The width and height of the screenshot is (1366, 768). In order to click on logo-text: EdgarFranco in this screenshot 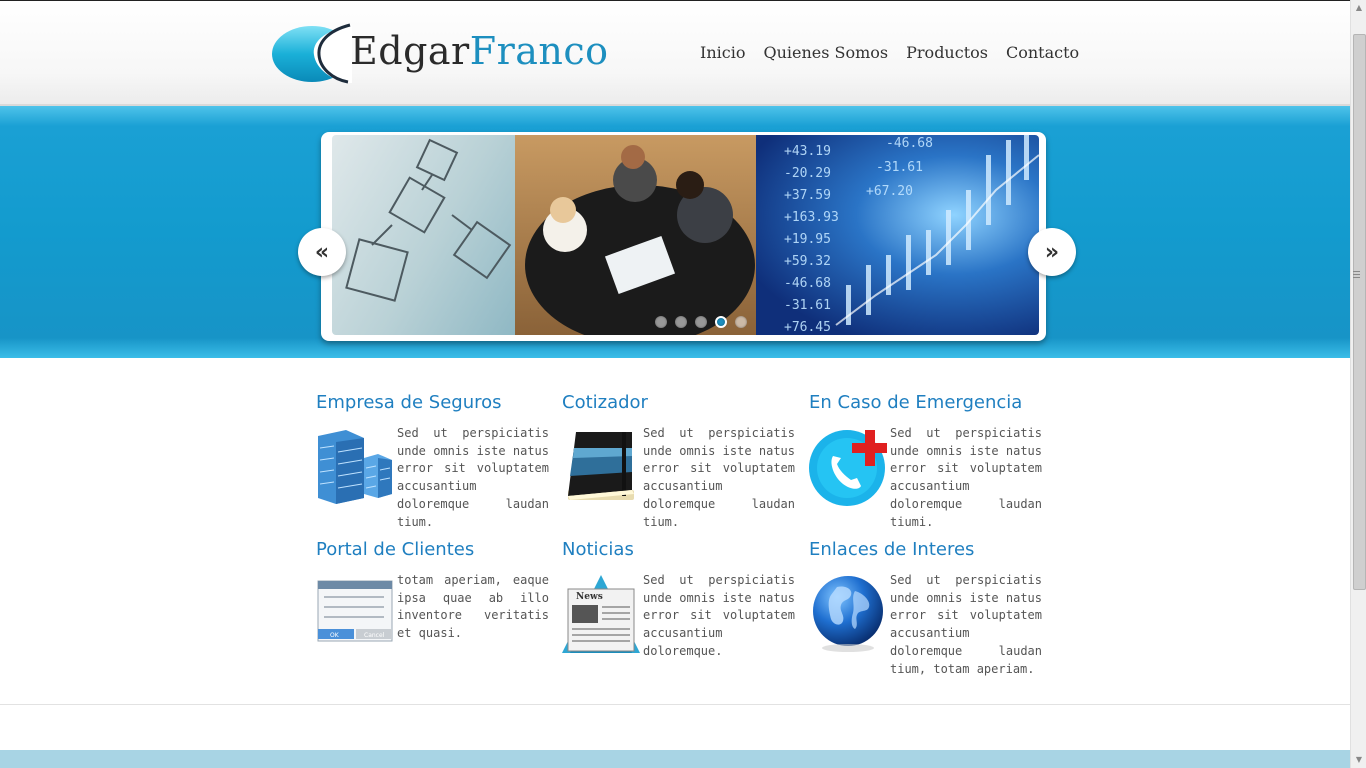, I will do `click(479, 51)`.